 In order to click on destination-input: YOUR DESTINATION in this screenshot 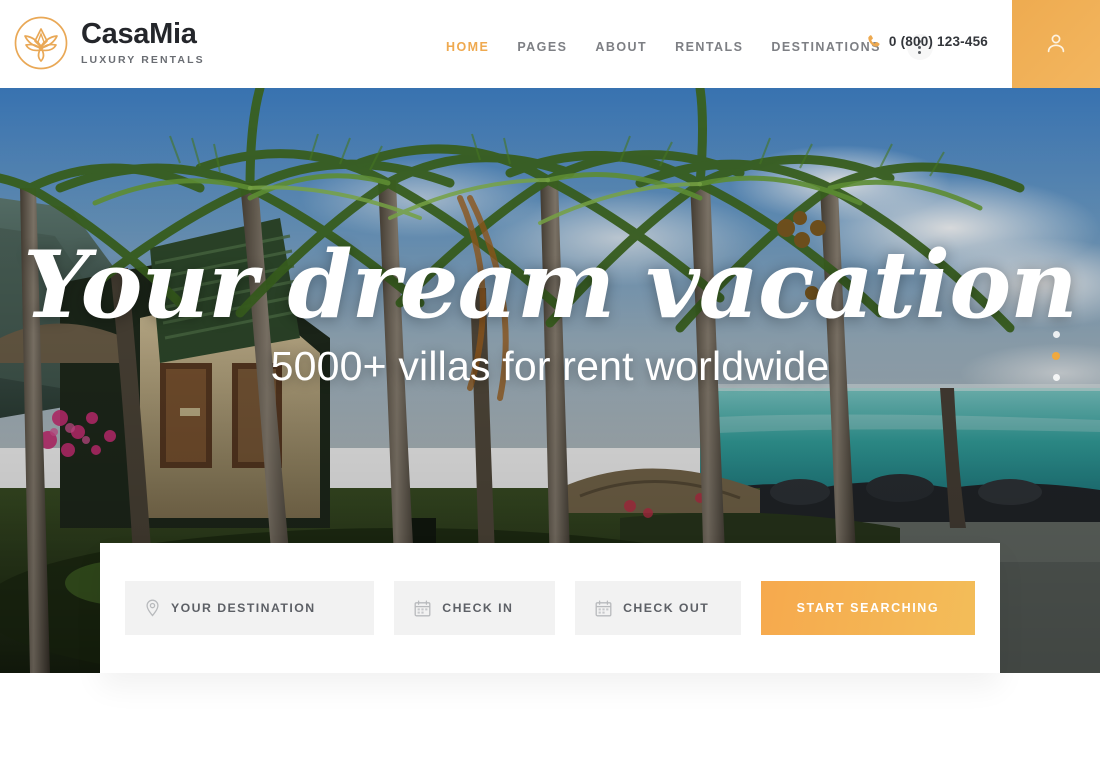, I will do `click(250, 608)`.